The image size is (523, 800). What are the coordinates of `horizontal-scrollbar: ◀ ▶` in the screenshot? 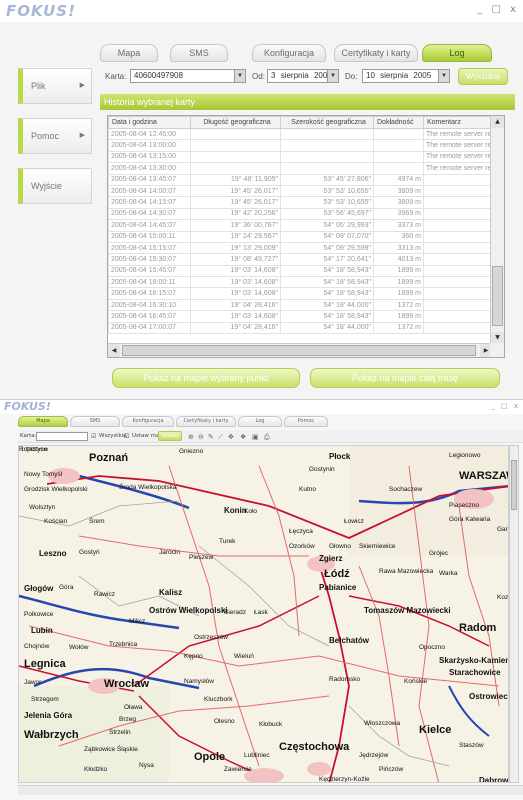 It's located at (300, 350).